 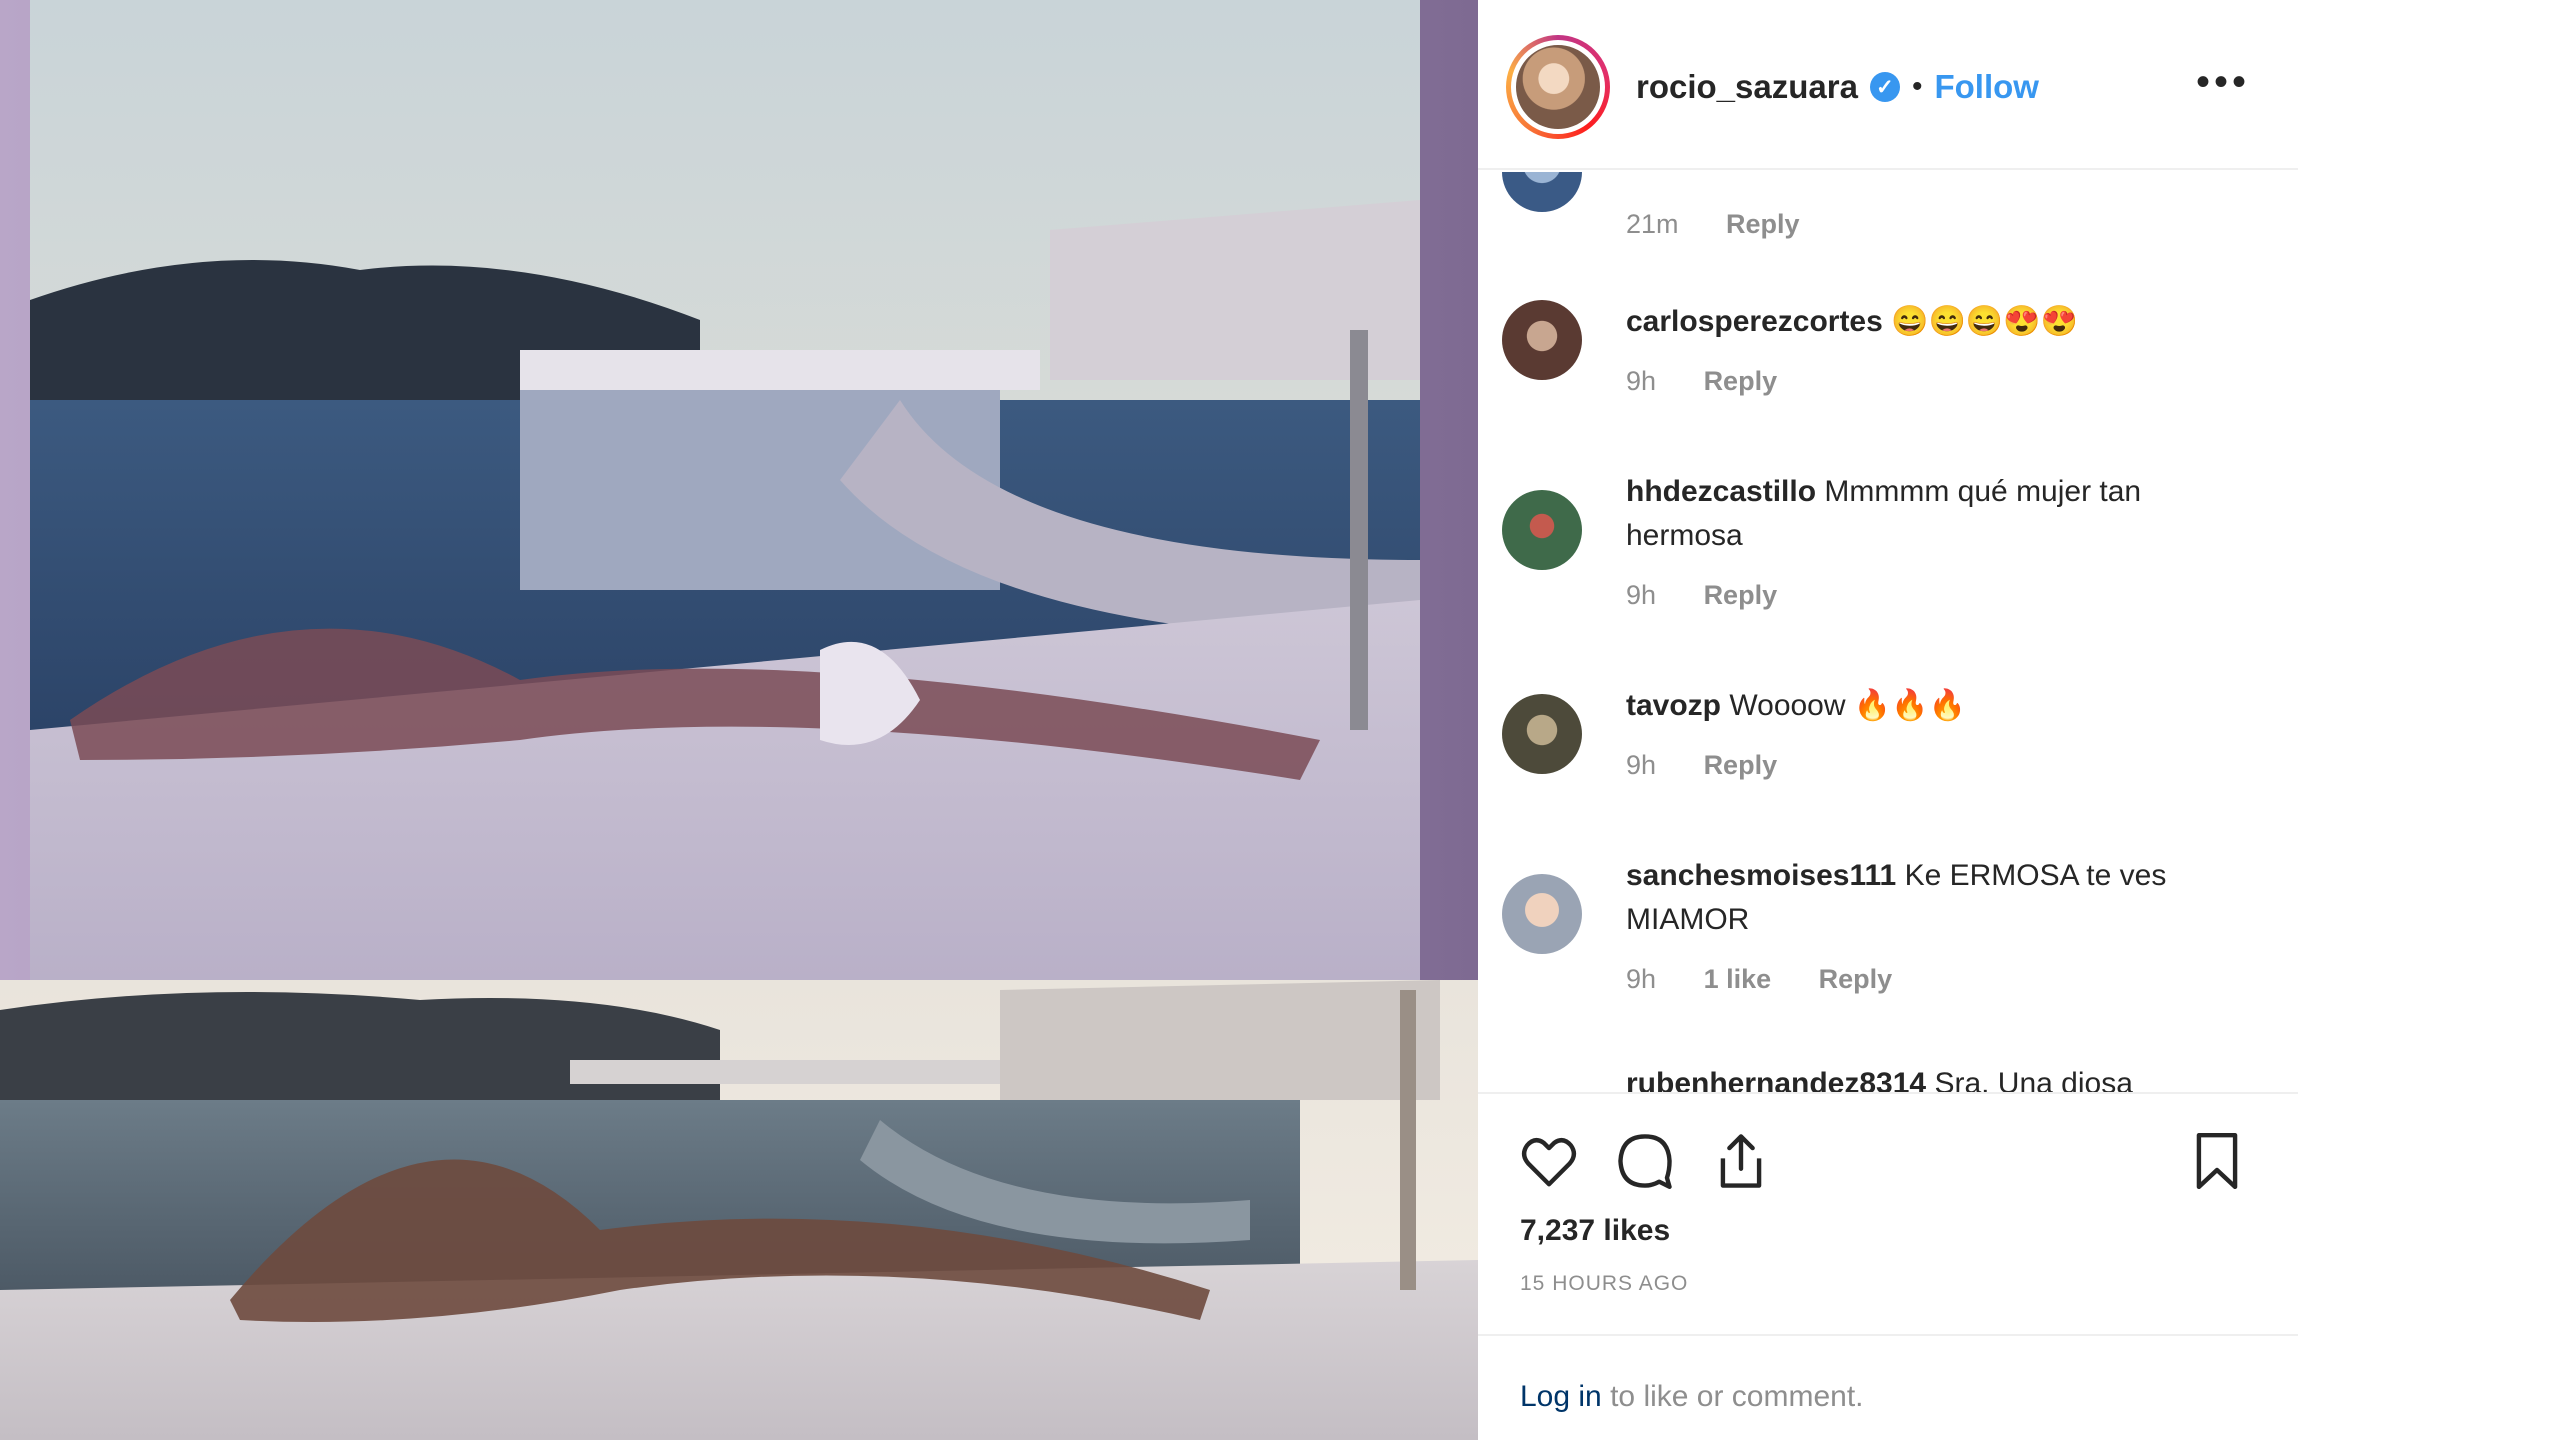 I want to click on bookmark-icon, so click(x=2217, y=1161).